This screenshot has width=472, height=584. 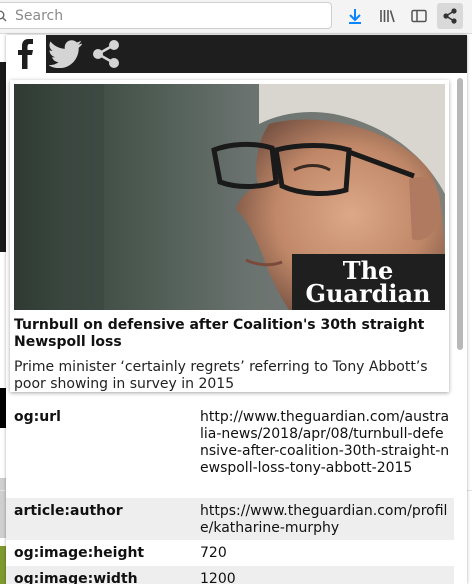 I want to click on download-button, so click(x=355, y=16).